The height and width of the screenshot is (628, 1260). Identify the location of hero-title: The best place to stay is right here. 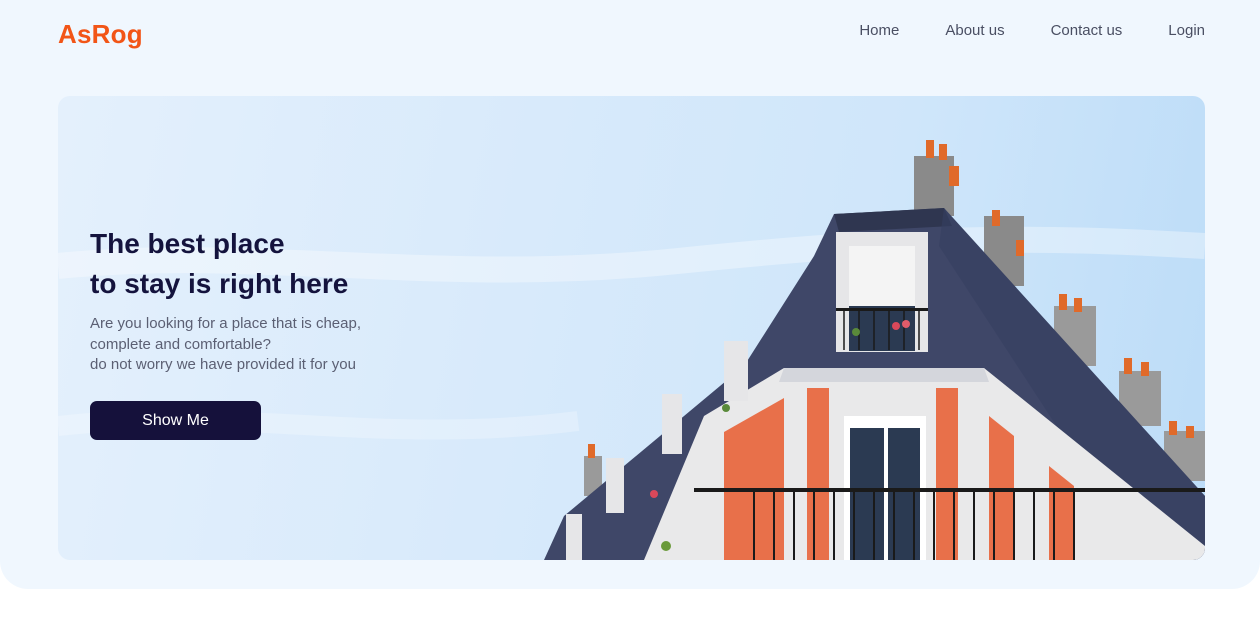
(270, 264).